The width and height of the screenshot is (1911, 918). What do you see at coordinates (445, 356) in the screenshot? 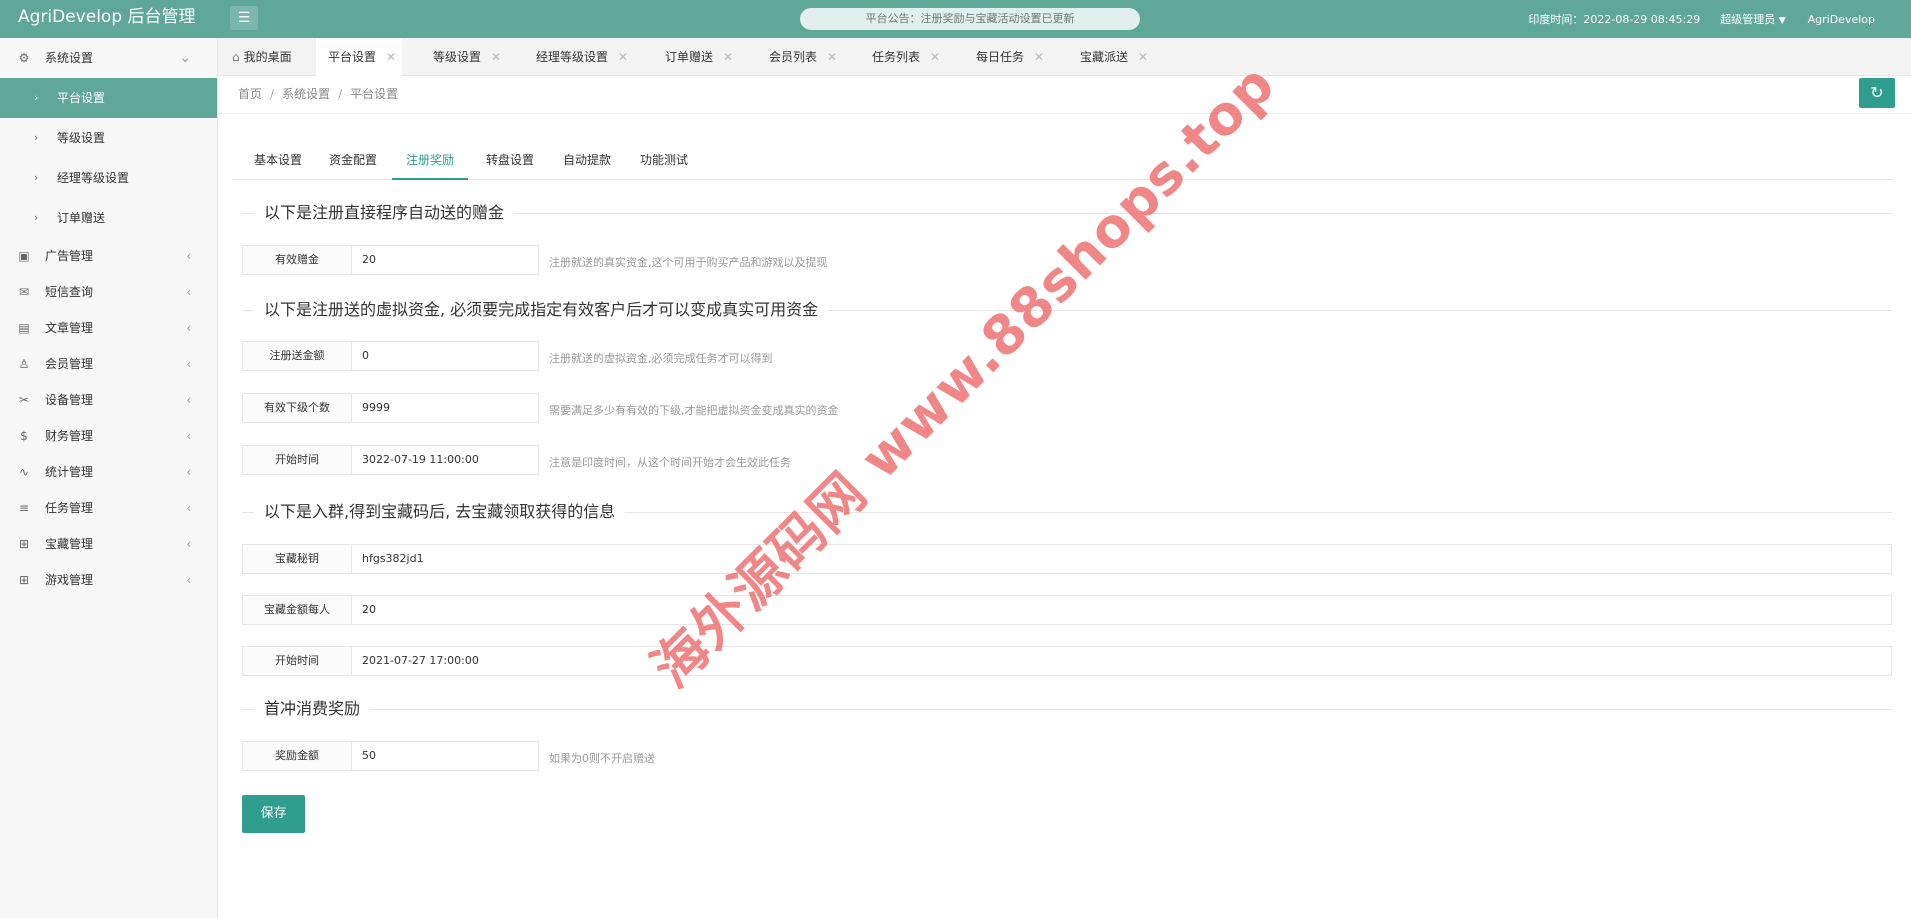
I see `register-amount-input: 0` at bounding box center [445, 356].